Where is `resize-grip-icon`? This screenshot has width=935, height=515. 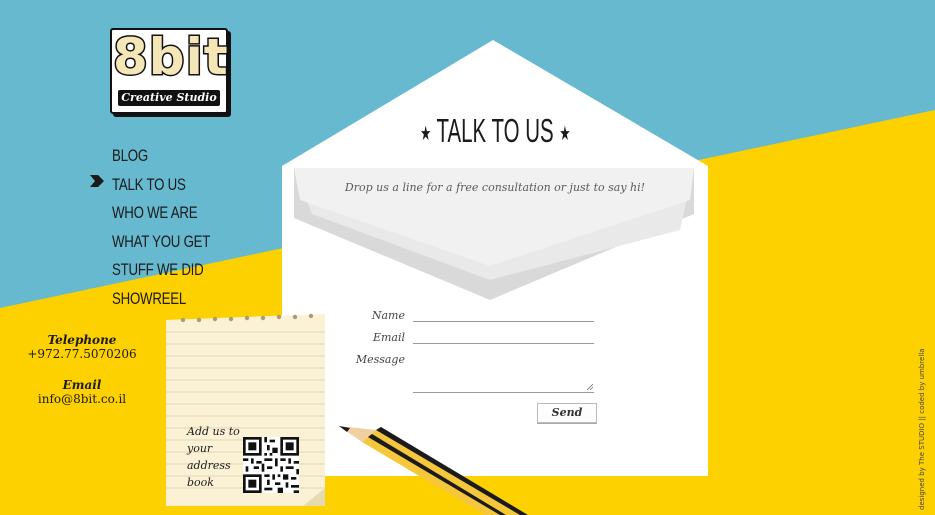
resize-grip-icon is located at coordinates (590, 387).